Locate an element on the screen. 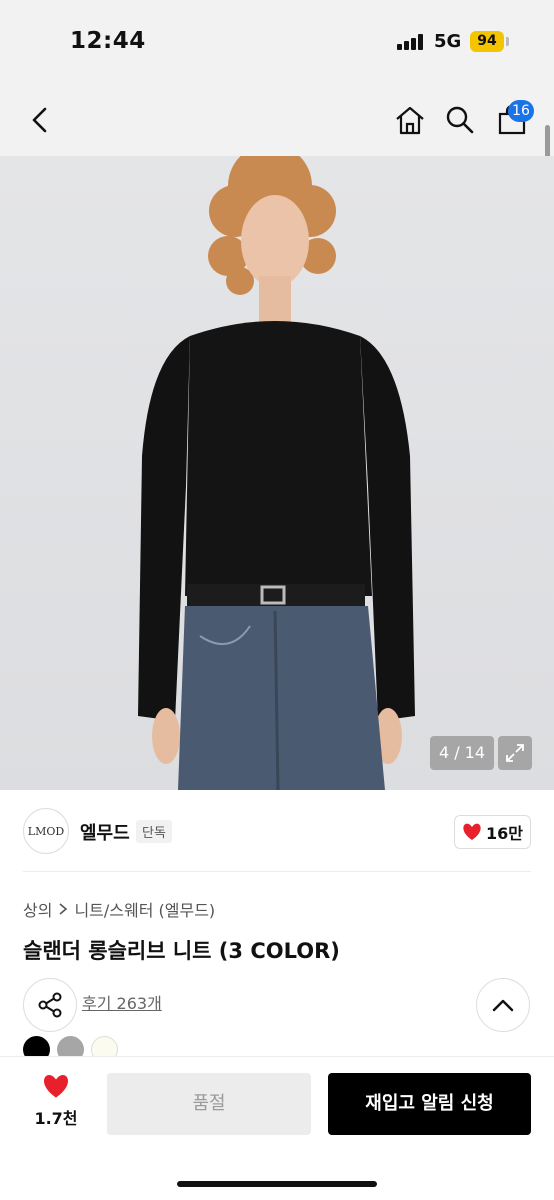  expand-image-button is located at coordinates (515, 753).